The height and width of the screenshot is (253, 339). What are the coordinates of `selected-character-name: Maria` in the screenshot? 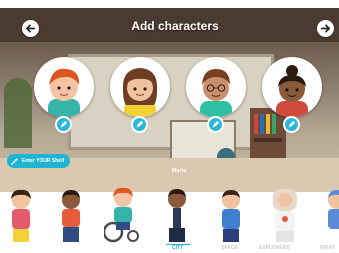 It's located at (179, 171).